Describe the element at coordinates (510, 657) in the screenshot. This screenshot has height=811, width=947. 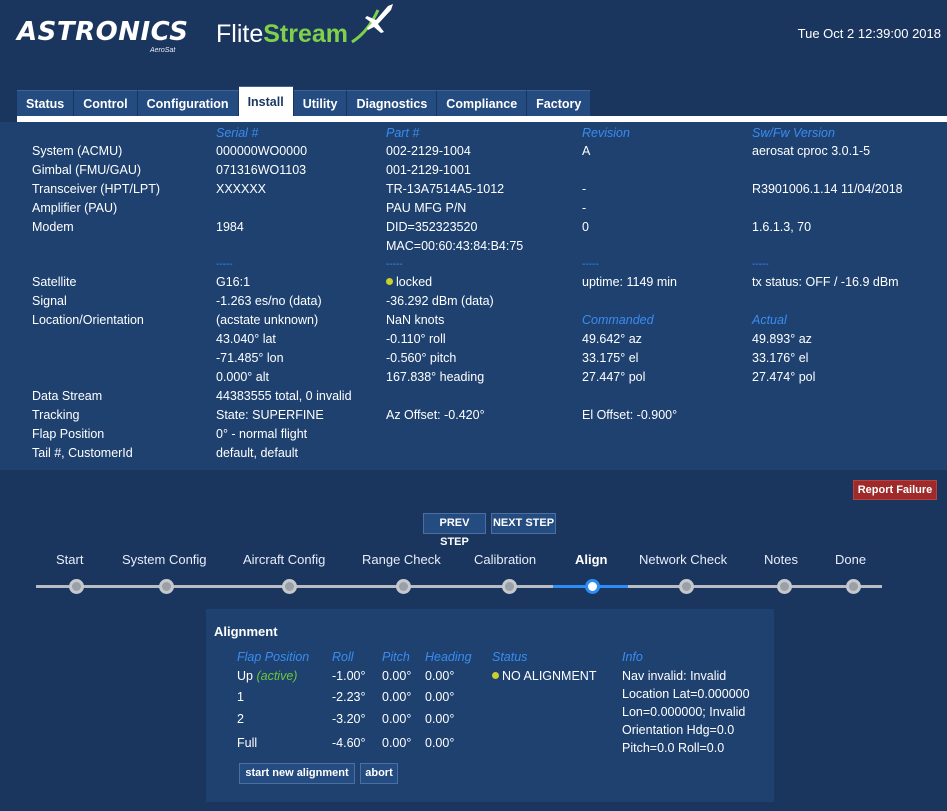
I see `status-header: Status` at that location.